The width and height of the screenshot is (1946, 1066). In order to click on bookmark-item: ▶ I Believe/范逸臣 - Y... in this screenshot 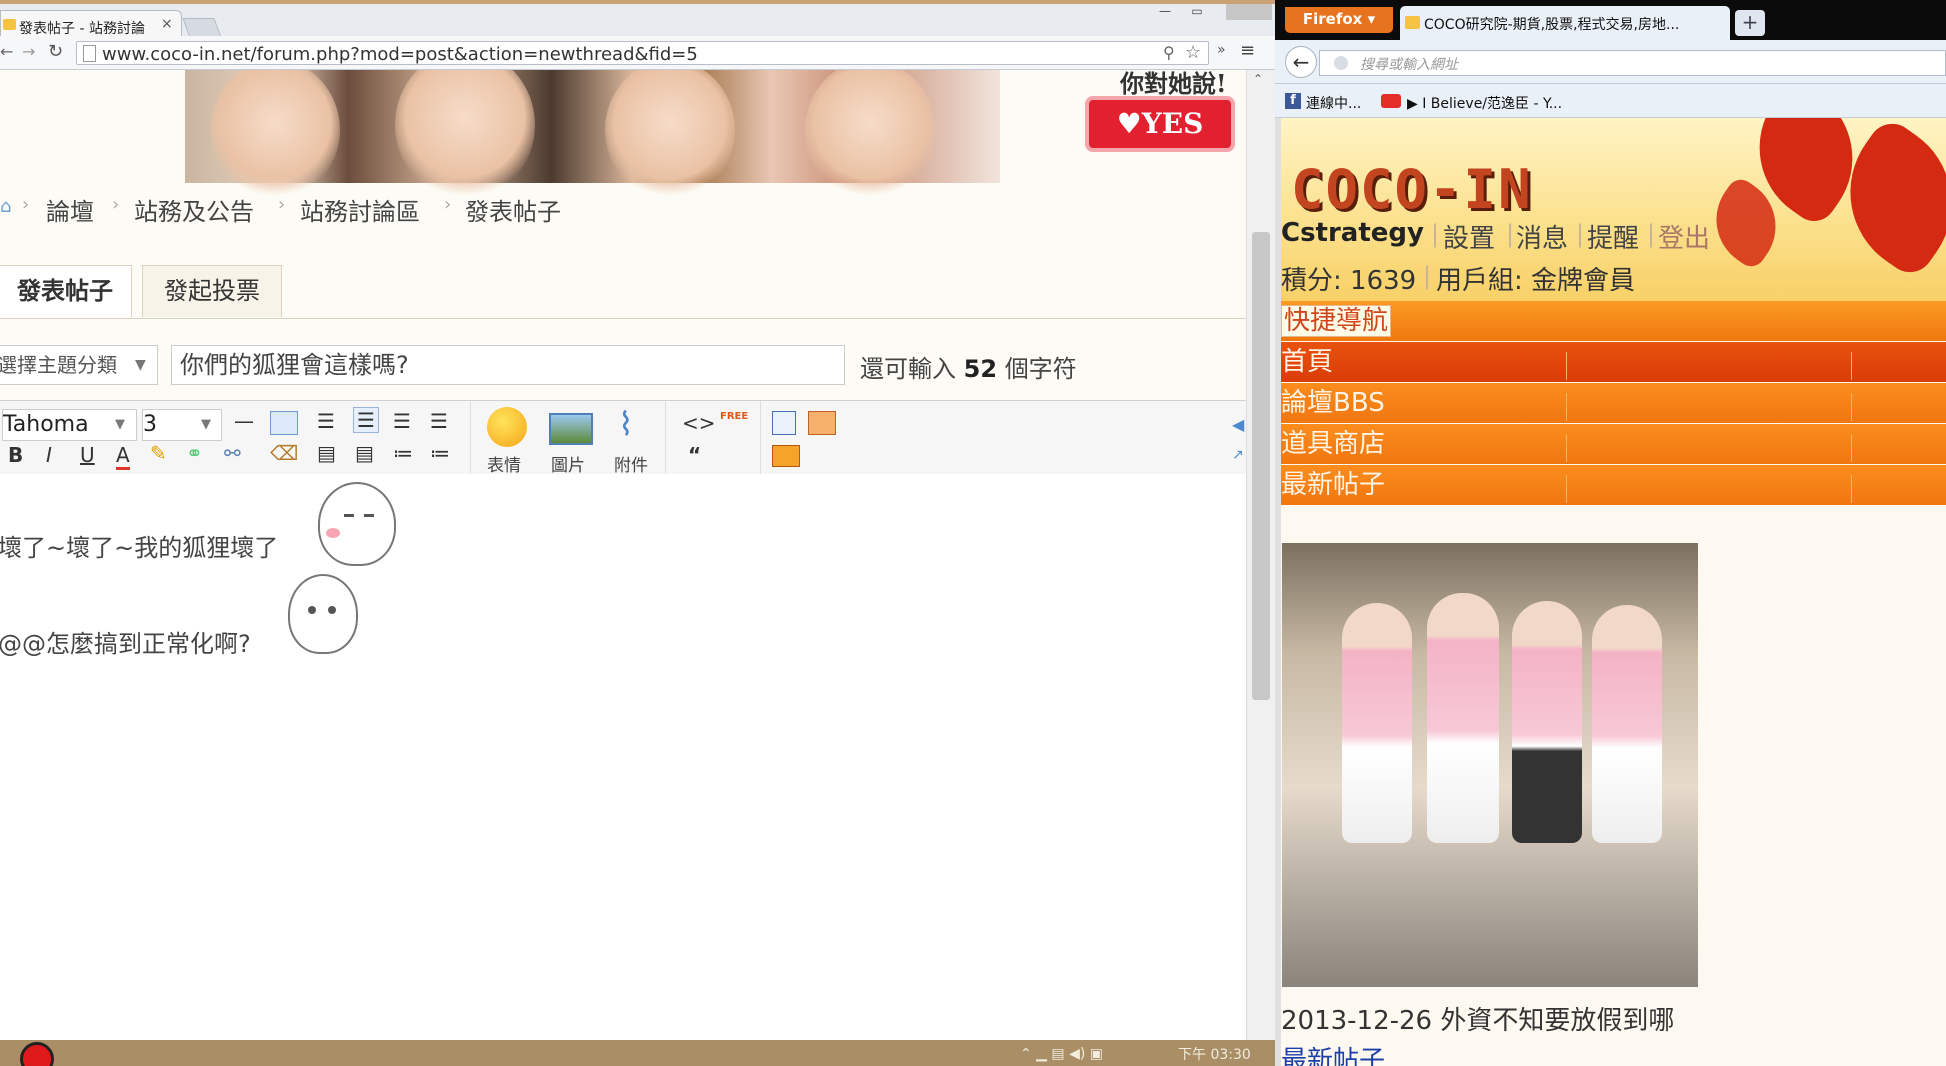, I will do `click(1484, 103)`.